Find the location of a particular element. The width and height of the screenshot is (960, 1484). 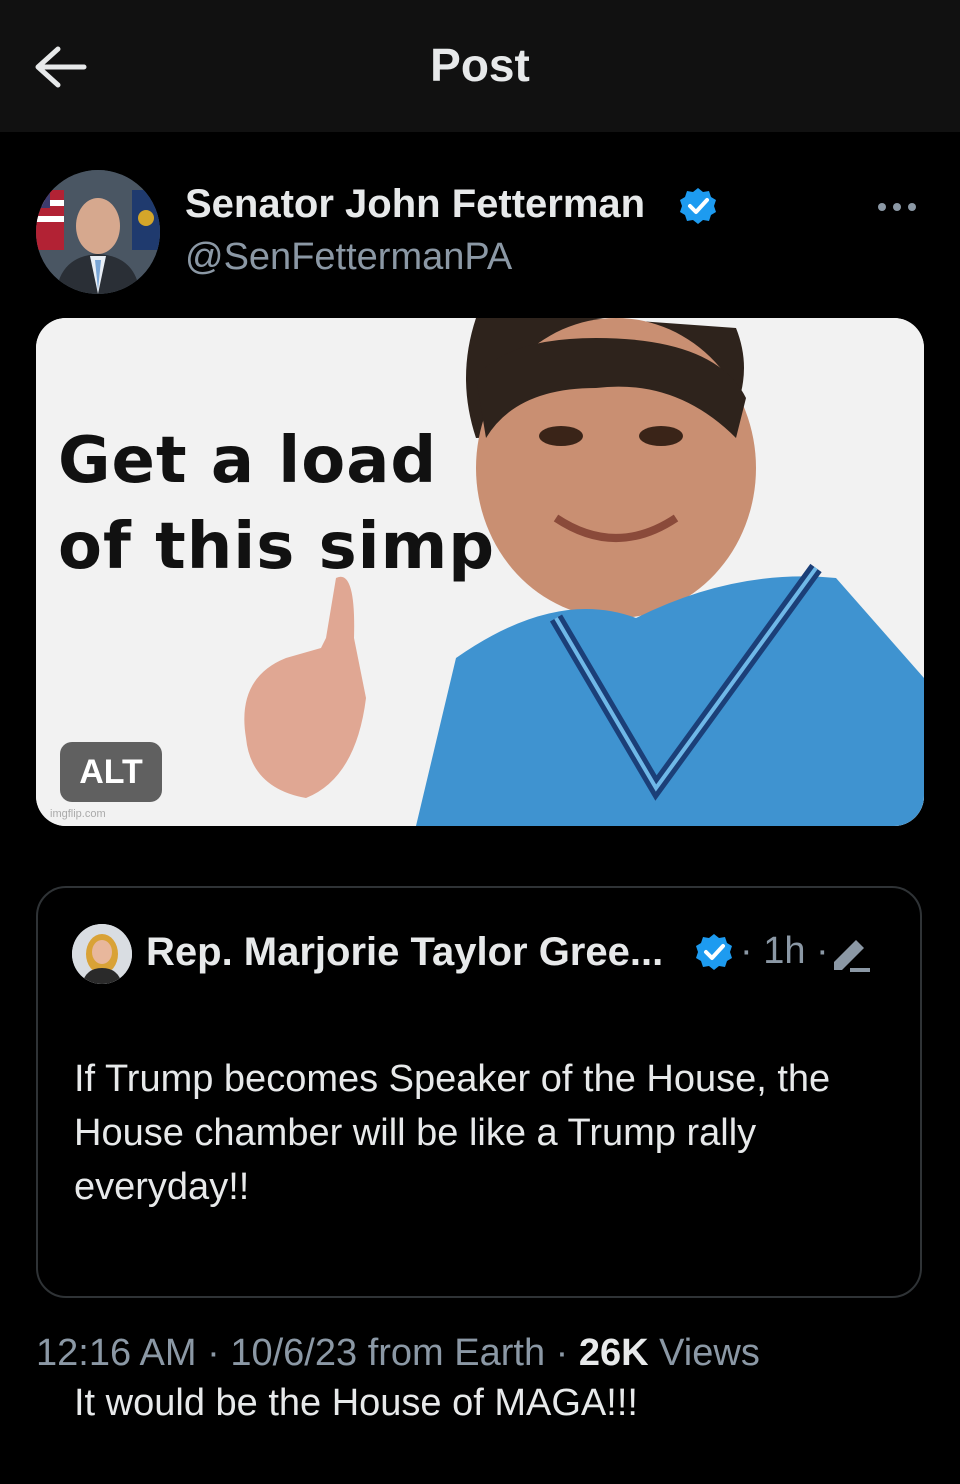

quoted-avatar-image is located at coordinates (102, 954).